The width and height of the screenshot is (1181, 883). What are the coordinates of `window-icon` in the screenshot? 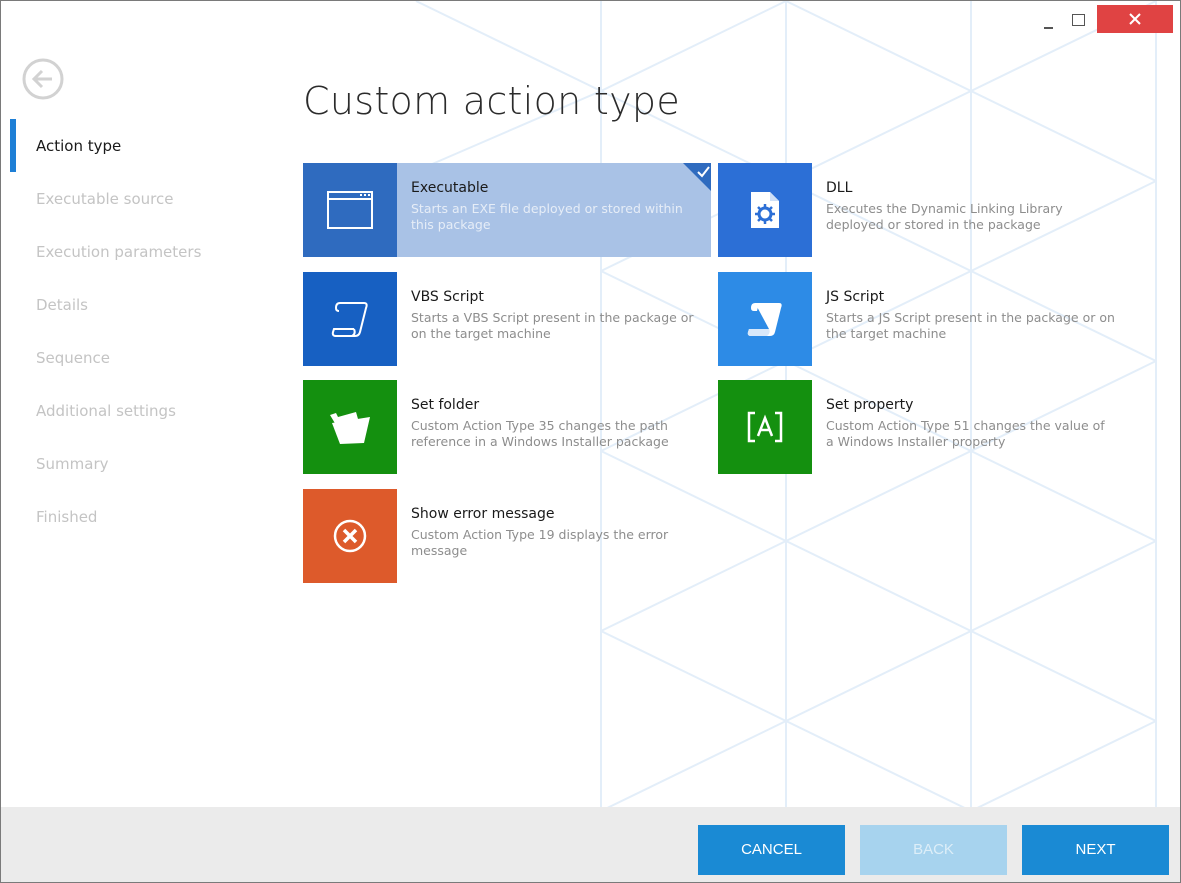 It's located at (350, 210).